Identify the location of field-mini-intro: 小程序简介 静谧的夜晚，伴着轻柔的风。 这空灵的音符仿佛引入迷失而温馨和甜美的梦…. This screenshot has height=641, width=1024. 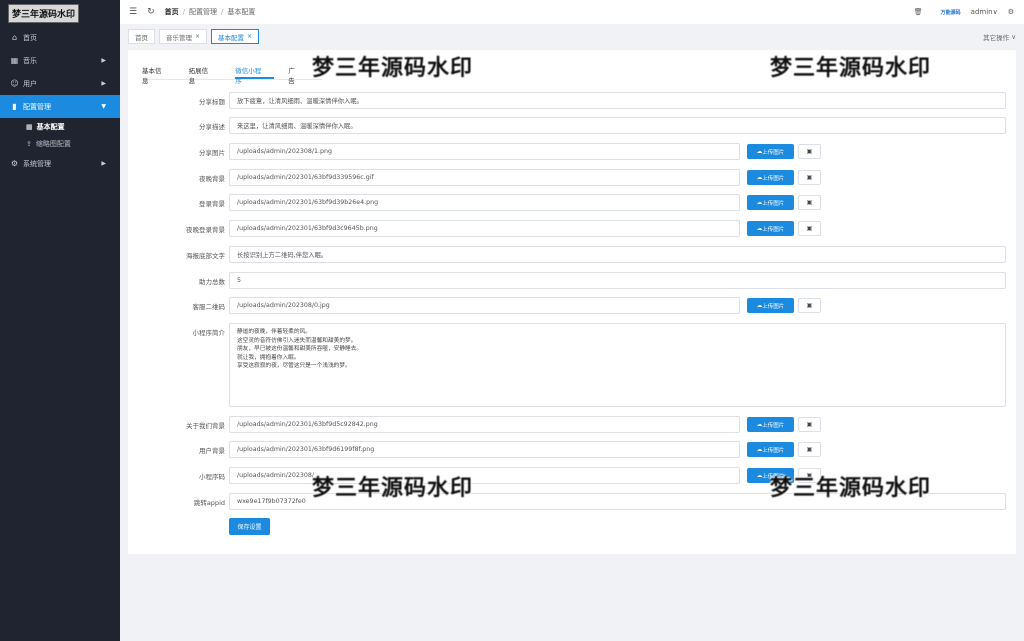
(572, 365).